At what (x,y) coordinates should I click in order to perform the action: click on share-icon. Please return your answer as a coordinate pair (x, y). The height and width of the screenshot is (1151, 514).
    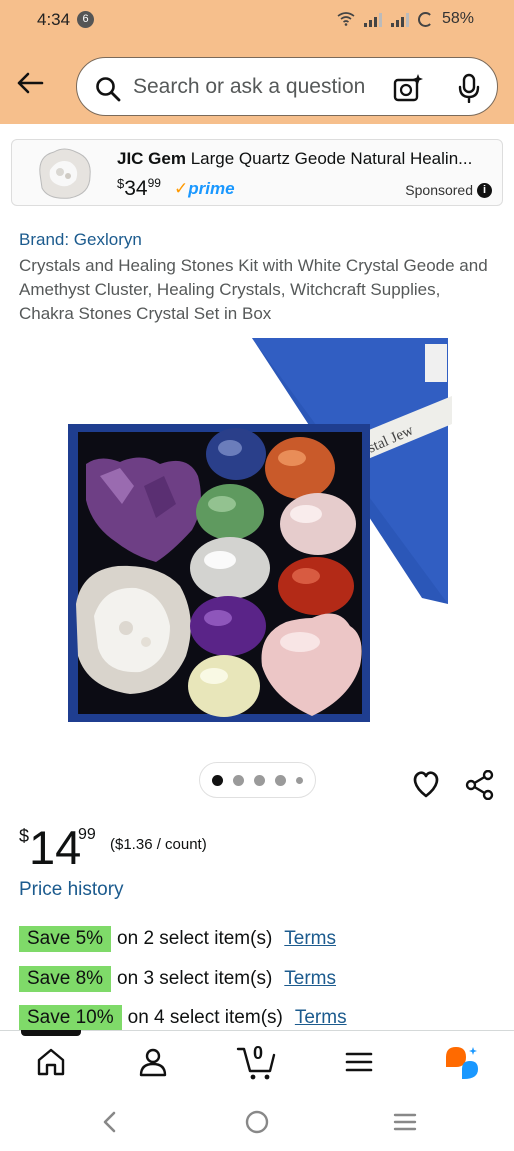
    Looking at the image, I should click on (480, 785).